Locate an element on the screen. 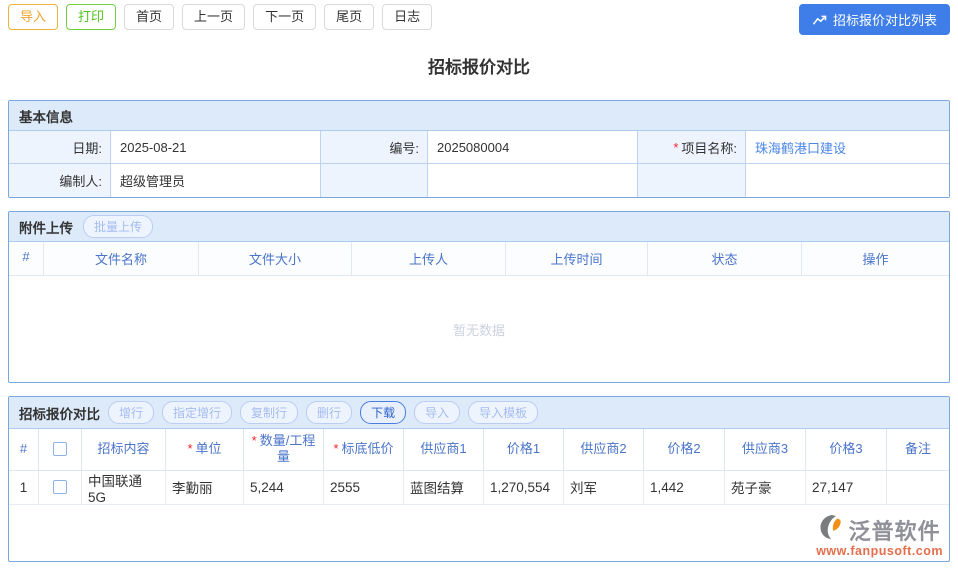 The image size is (958, 570). row-price1: 1,270,554 is located at coordinates (524, 487).